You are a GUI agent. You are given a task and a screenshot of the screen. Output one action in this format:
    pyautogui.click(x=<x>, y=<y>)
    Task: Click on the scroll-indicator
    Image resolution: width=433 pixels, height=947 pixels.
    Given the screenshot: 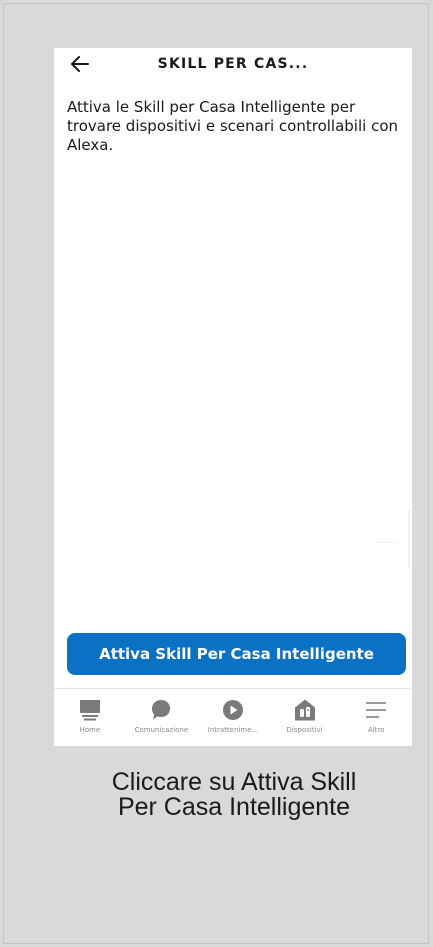 What is the action you would take?
    pyautogui.click(x=409, y=539)
    